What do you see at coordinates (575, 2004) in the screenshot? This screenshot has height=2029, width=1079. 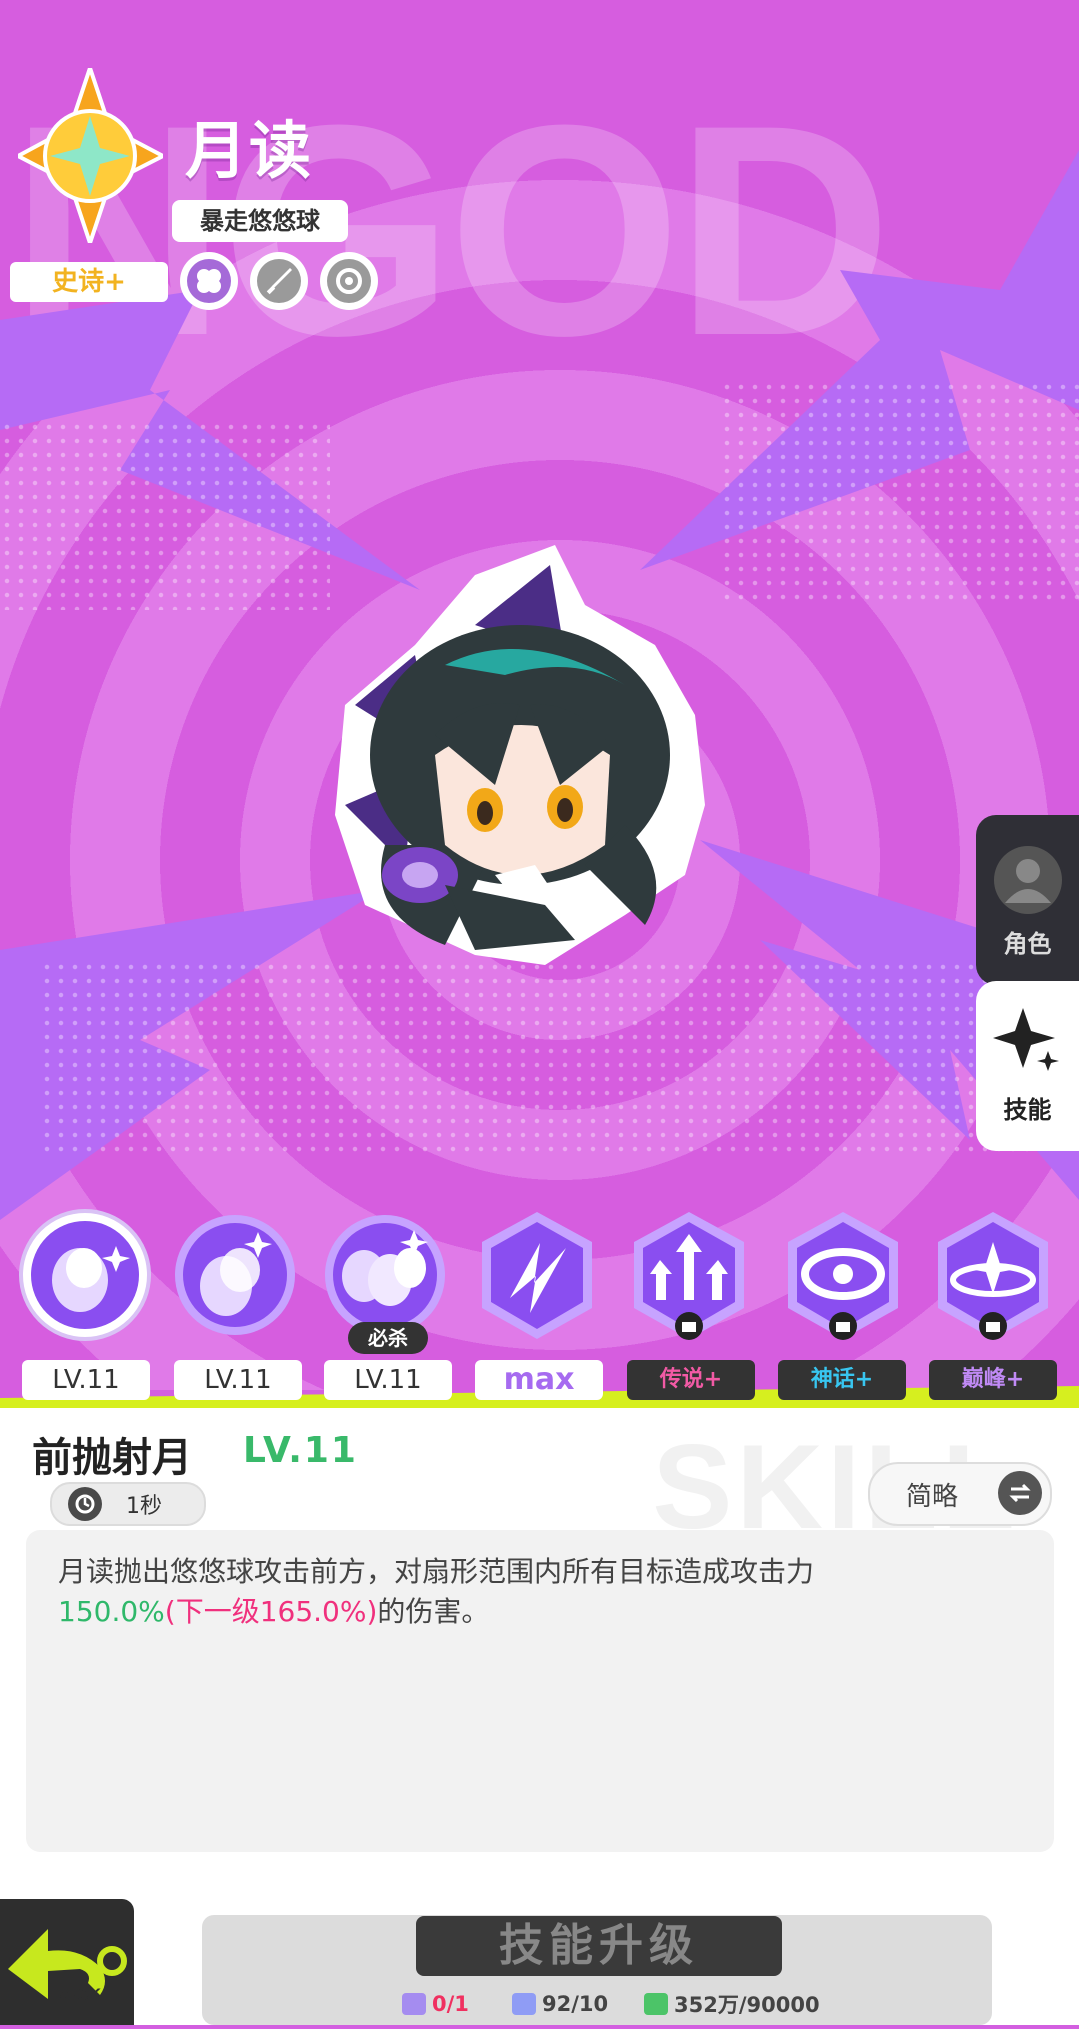 I see `cost-book-value: 92/10` at bounding box center [575, 2004].